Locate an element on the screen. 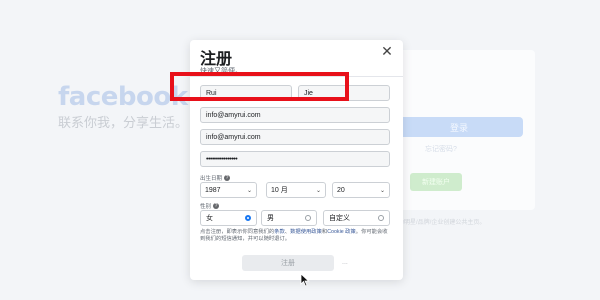 Image resolution: width=600 pixels, height=300 pixels. password-field: •••••••••••••••• is located at coordinates (295, 159).